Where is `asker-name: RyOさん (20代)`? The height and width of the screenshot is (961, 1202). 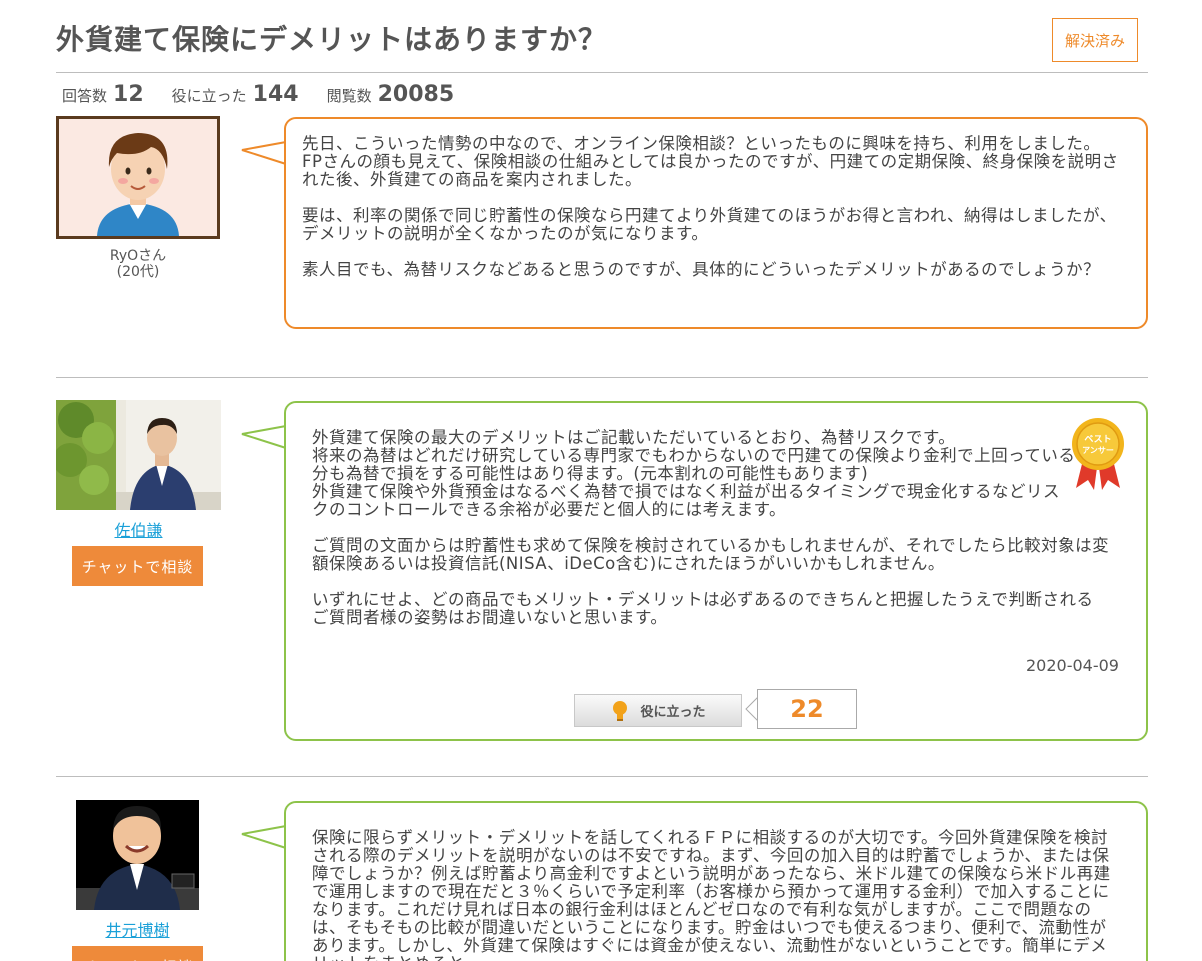
asker-name: RyOさん (20代) is located at coordinates (138, 264).